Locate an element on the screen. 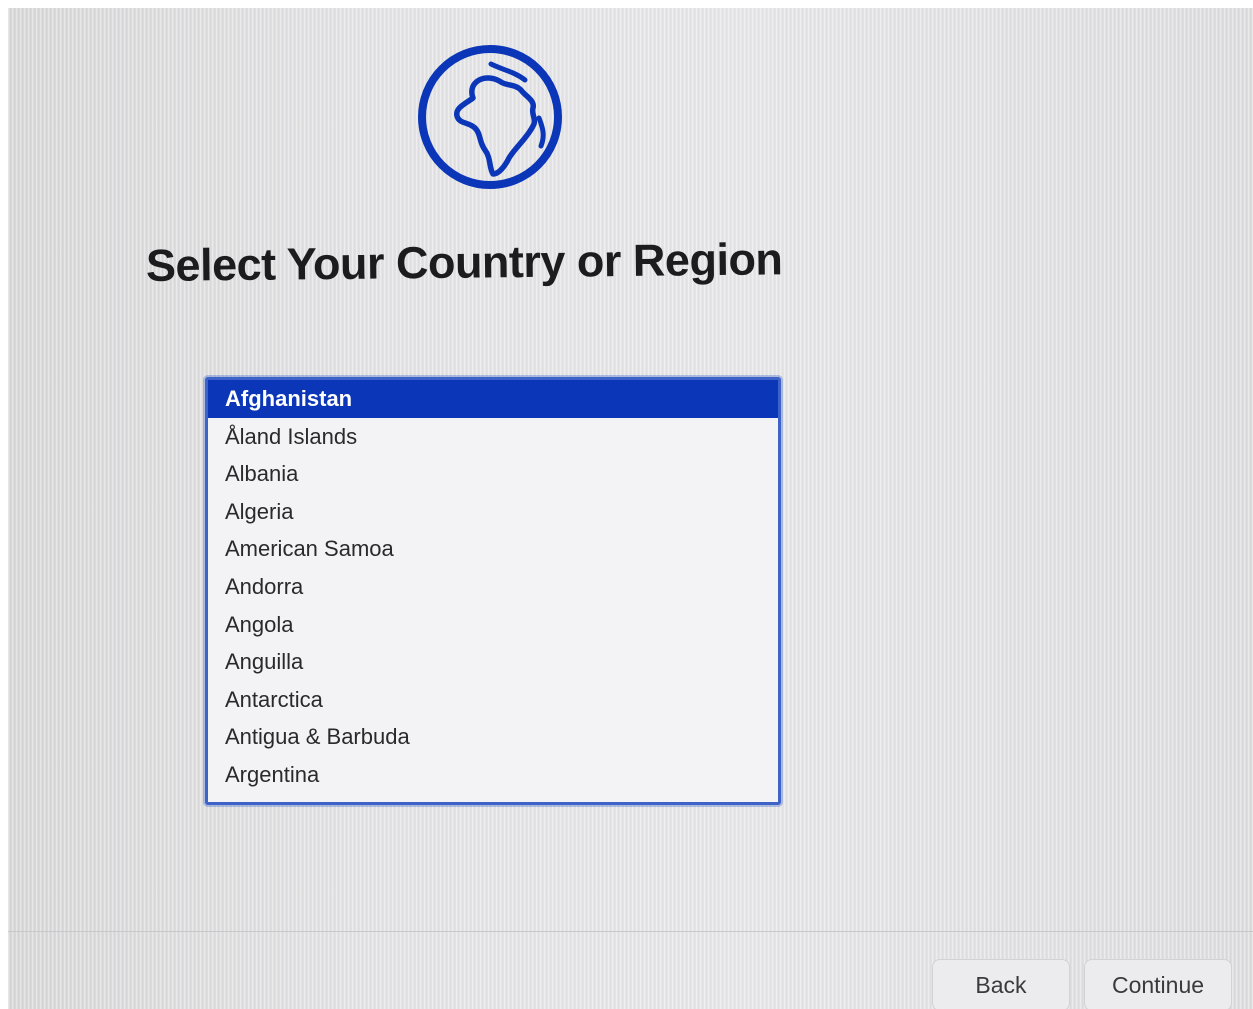  list-item-argentina: Argentina is located at coordinates (493, 775).